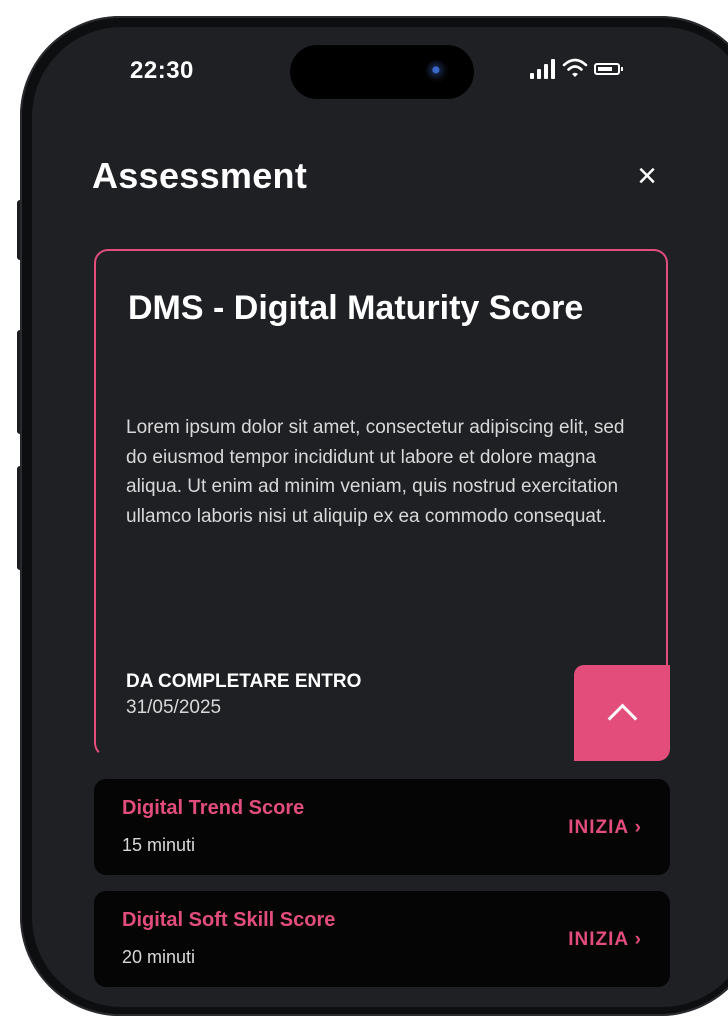  I want to click on collapse-button, so click(622, 713).